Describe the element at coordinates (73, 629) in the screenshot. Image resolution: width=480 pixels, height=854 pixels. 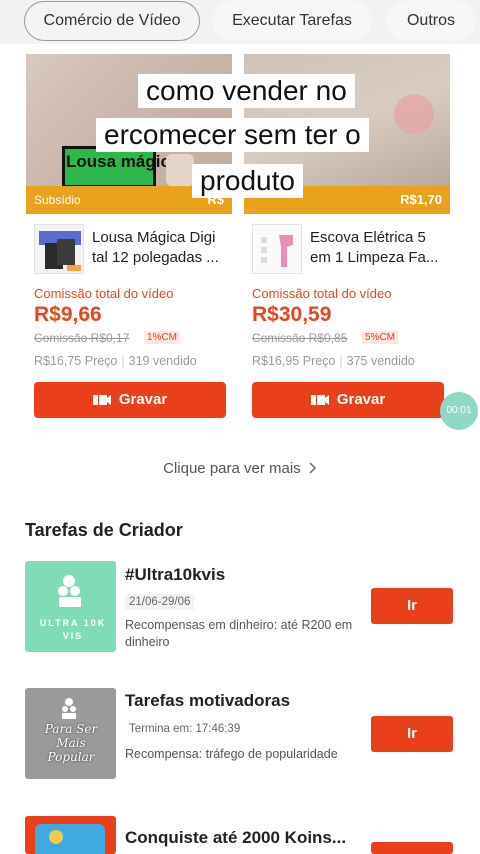
I see `task-thumbnail-caption: ULTRA 10K VIS` at that location.